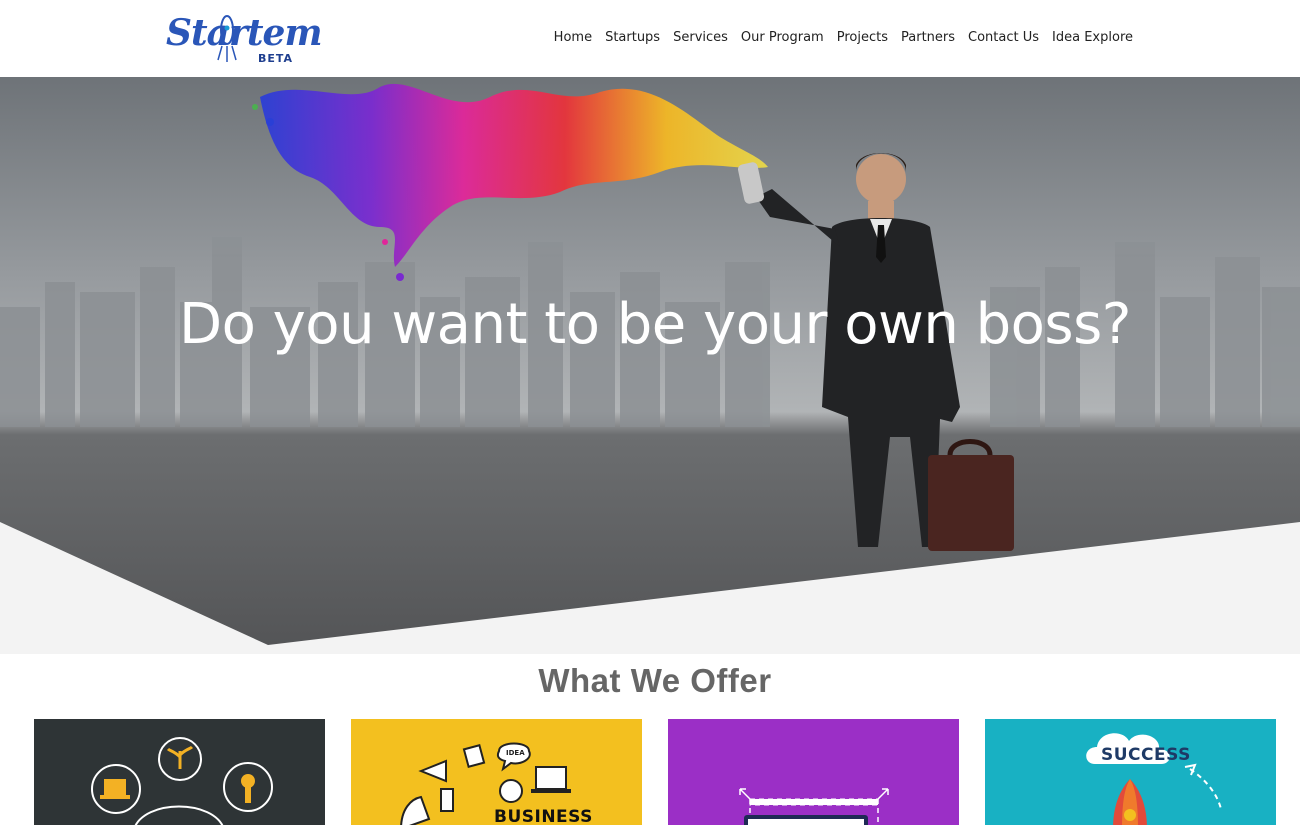  What do you see at coordinates (276, 58) in the screenshot?
I see `logo-beta-tag: BETA` at bounding box center [276, 58].